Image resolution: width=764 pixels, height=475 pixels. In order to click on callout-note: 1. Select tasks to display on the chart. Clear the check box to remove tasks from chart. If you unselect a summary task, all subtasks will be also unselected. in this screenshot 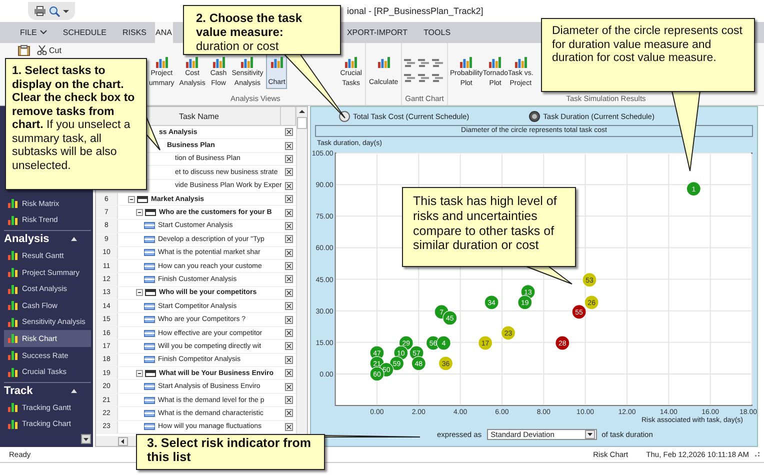, I will do `click(76, 124)`.